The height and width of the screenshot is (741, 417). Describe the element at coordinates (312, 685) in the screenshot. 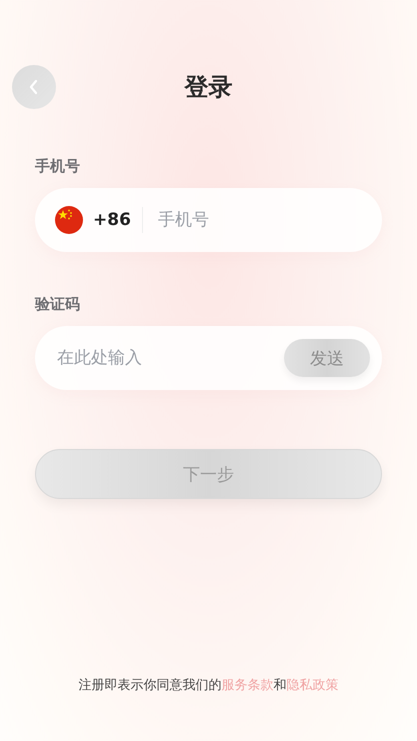

I see `privacy-link: 隐私政策` at that location.